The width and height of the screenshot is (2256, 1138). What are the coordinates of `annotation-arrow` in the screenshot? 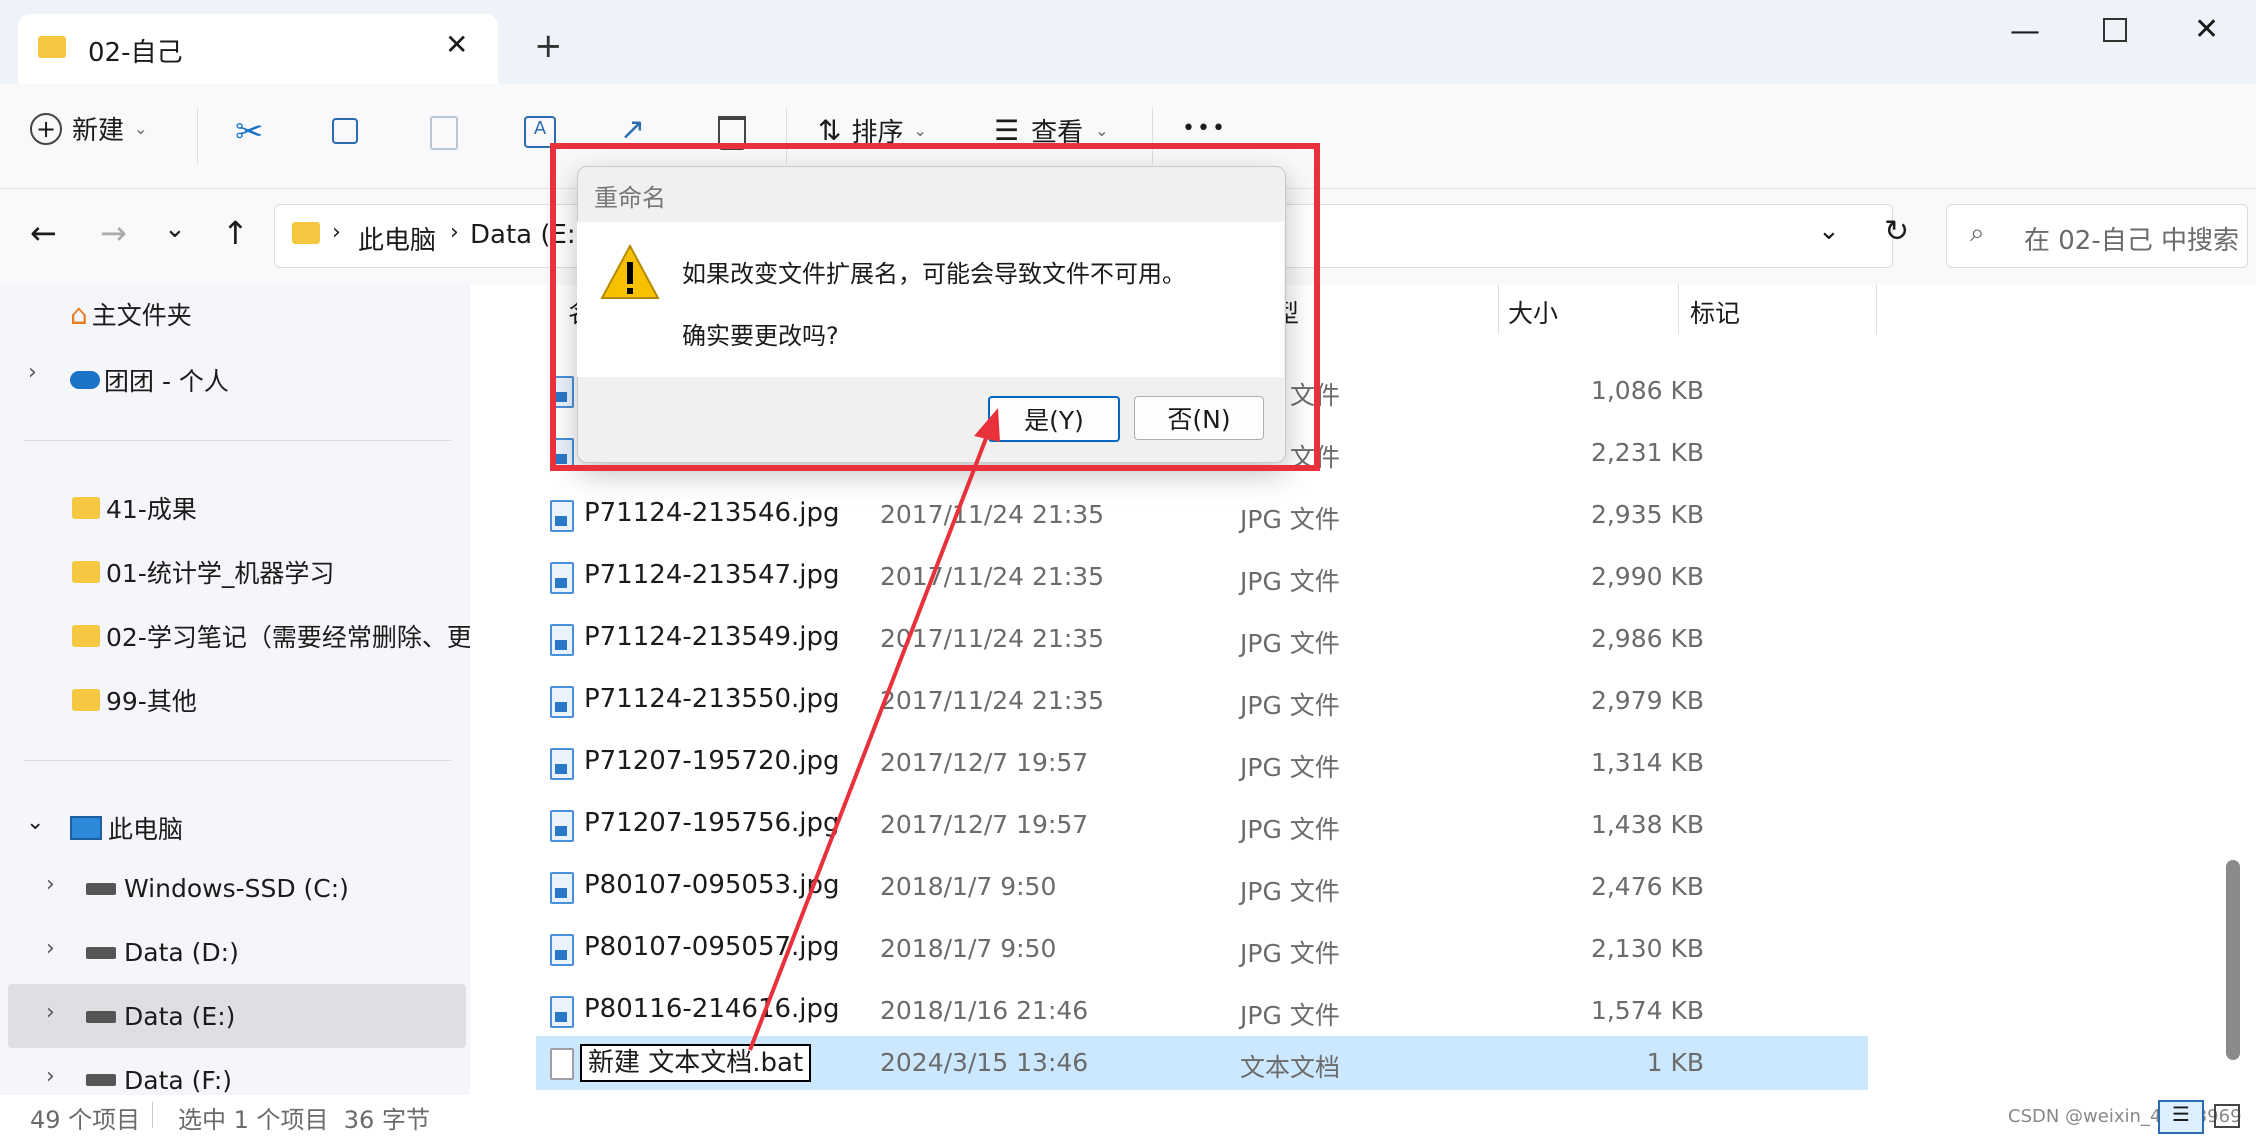 It's located at (874, 729).